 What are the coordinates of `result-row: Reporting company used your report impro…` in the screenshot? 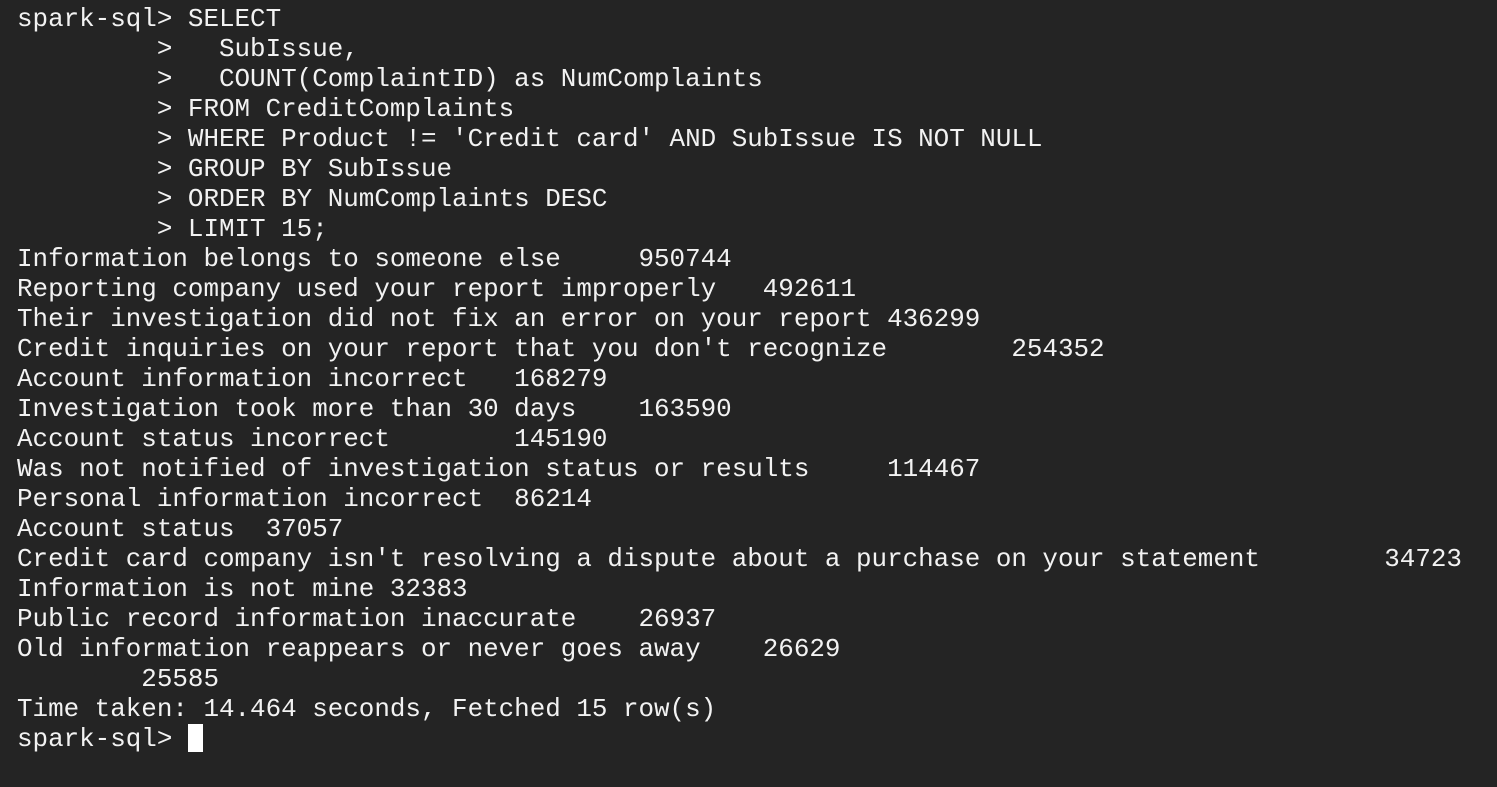 It's located at (436, 289).